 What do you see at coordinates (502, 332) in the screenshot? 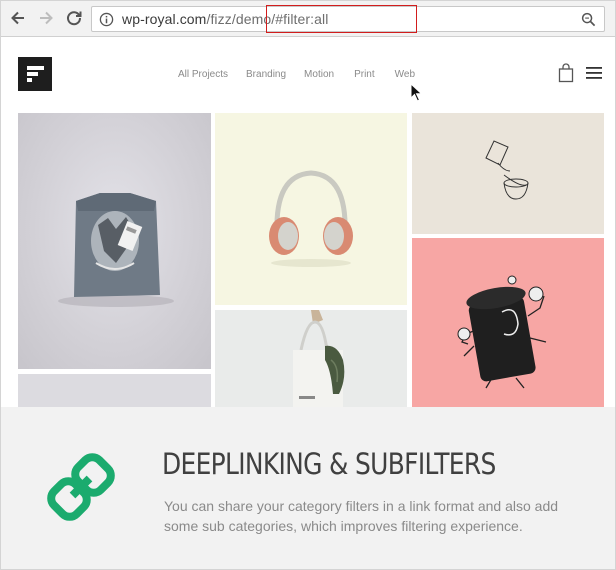
I see `trashcan-image` at bounding box center [502, 332].